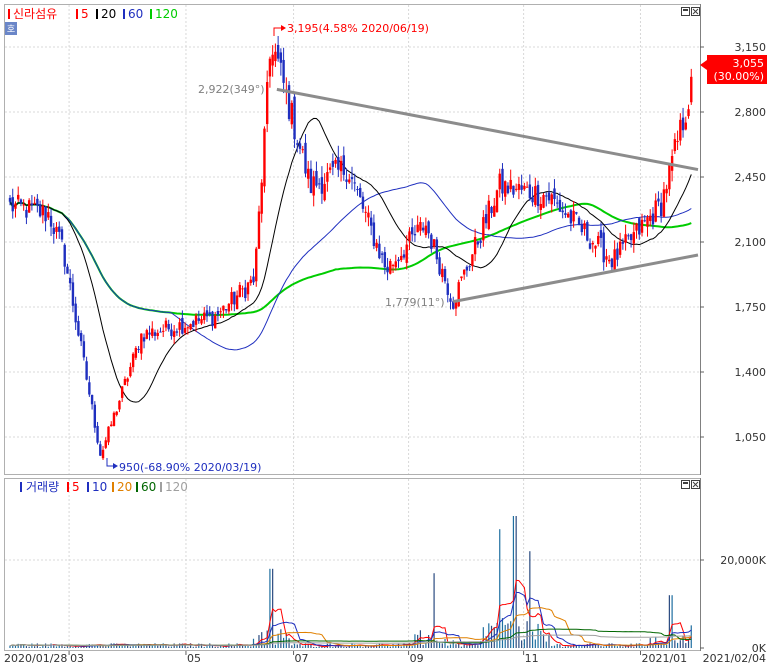 The height and width of the screenshot is (669, 768). Describe the element at coordinates (302, 658) in the screenshot. I see `x-tick-label: 07` at that location.